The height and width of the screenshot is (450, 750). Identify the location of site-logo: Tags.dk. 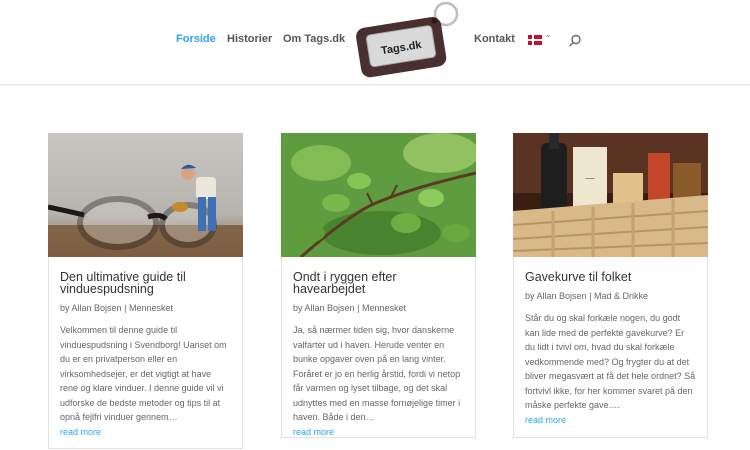
(407, 40).